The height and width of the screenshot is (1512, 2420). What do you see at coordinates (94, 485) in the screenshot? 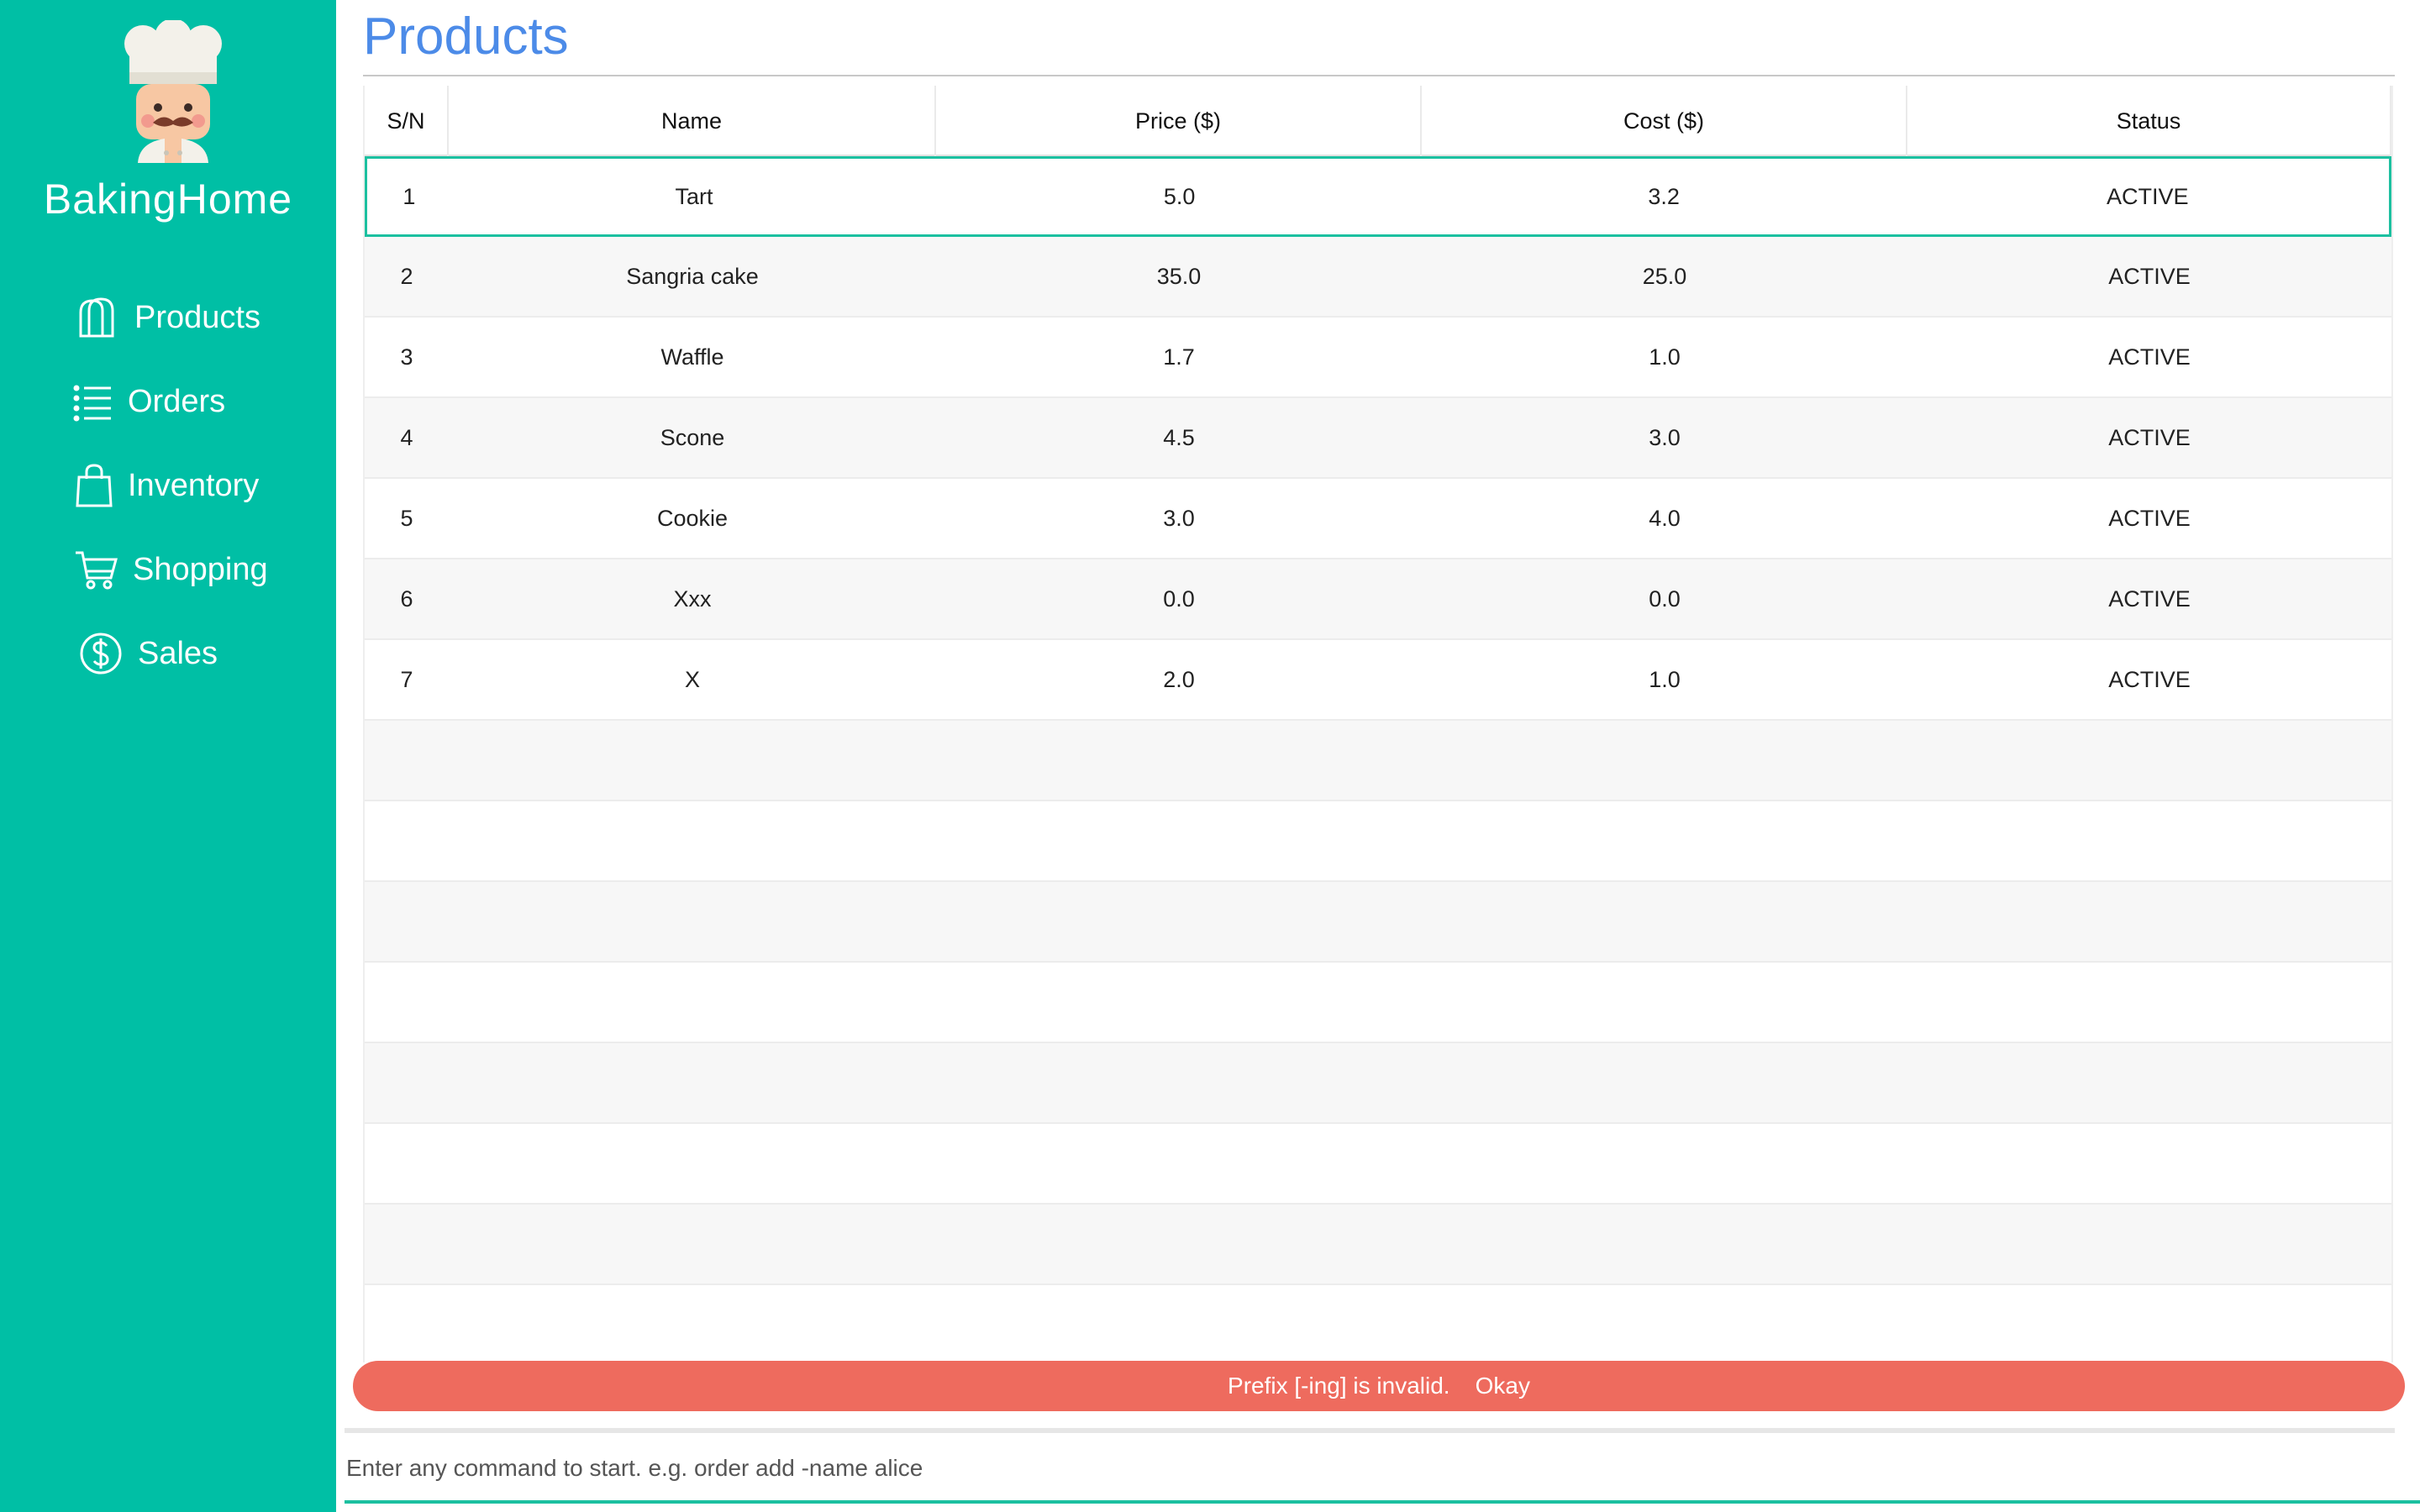
I see `bag-icon` at bounding box center [94, 485].